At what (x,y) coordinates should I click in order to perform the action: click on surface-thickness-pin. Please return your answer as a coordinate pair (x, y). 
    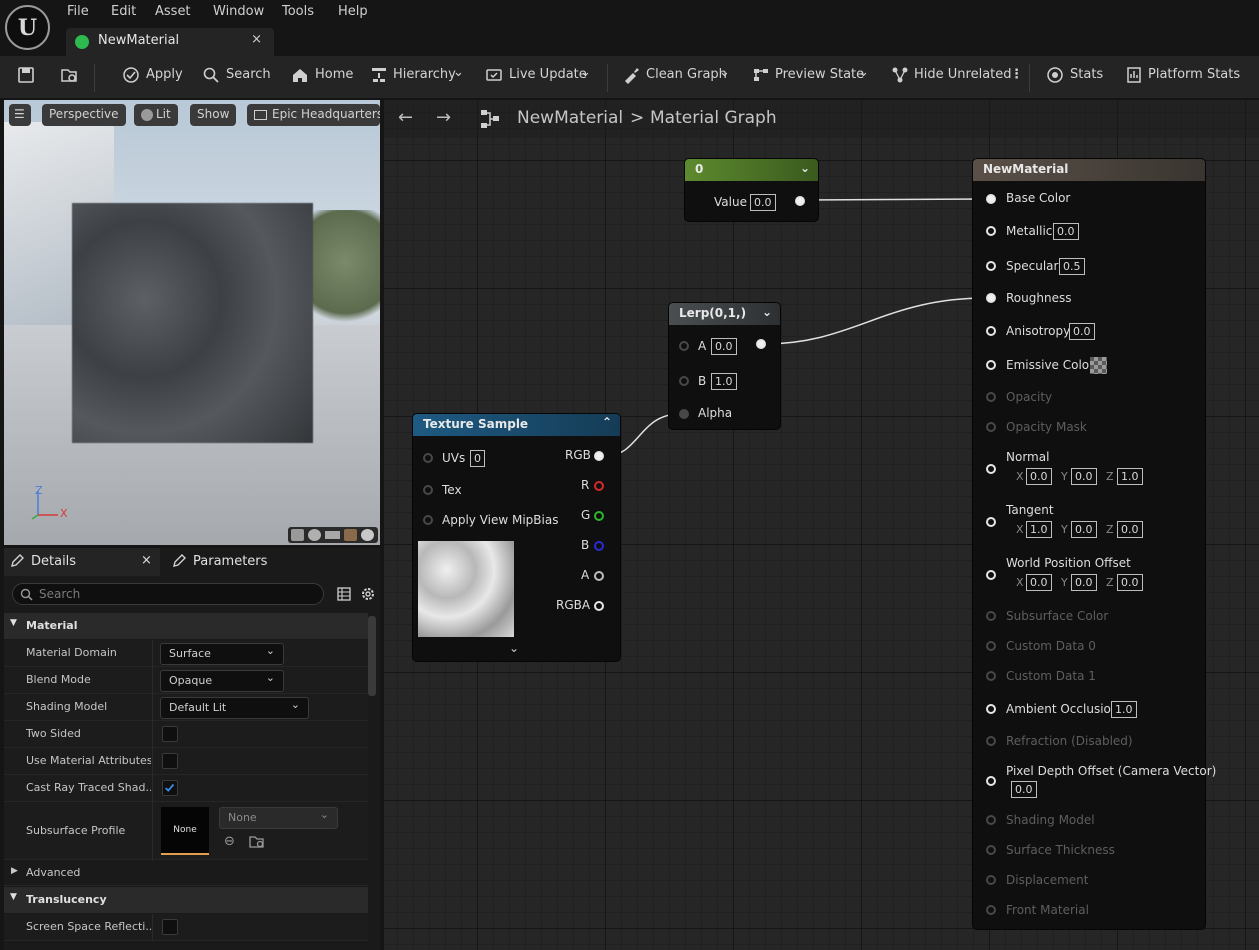
    Looking at the image, I should click on (991, 850).